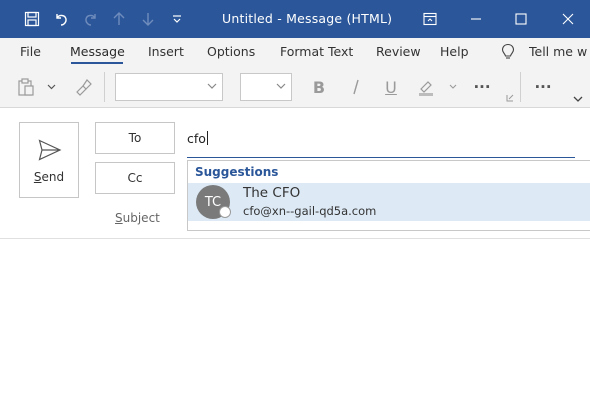  Describe the element at coordinates (508, 52) in the screenshot. I see `lightbulb-icon` at that location.